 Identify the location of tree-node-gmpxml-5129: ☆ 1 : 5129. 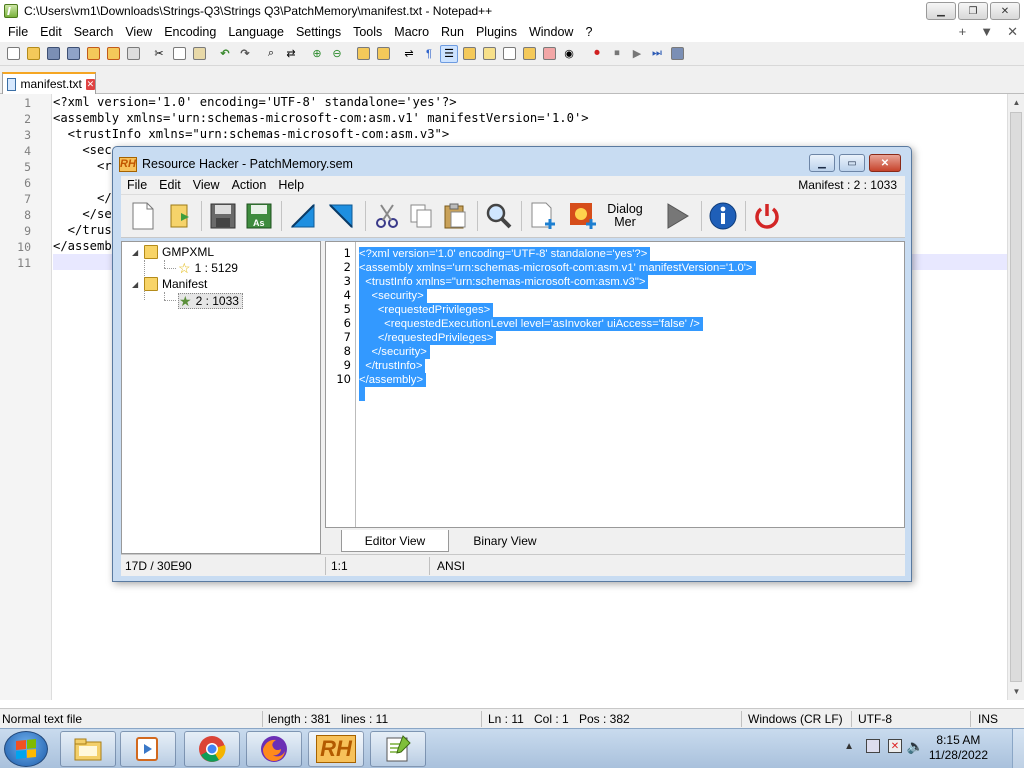
(208, 268).